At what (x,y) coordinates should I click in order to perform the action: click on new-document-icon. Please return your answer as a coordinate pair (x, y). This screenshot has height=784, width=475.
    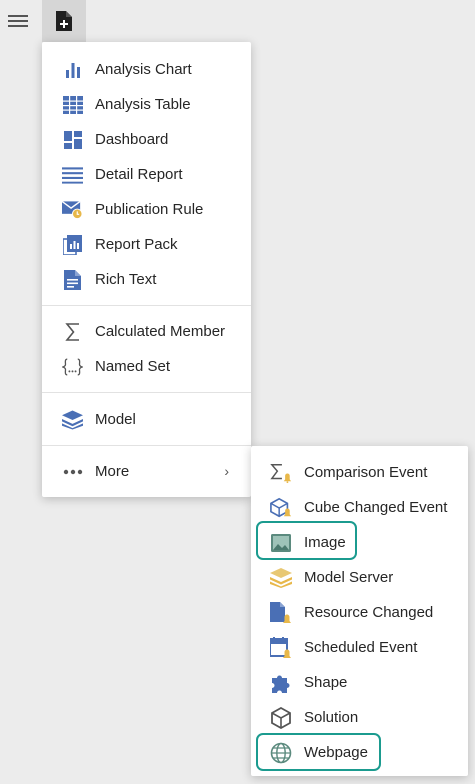
    Looking at the image, I should click on (64, 21).